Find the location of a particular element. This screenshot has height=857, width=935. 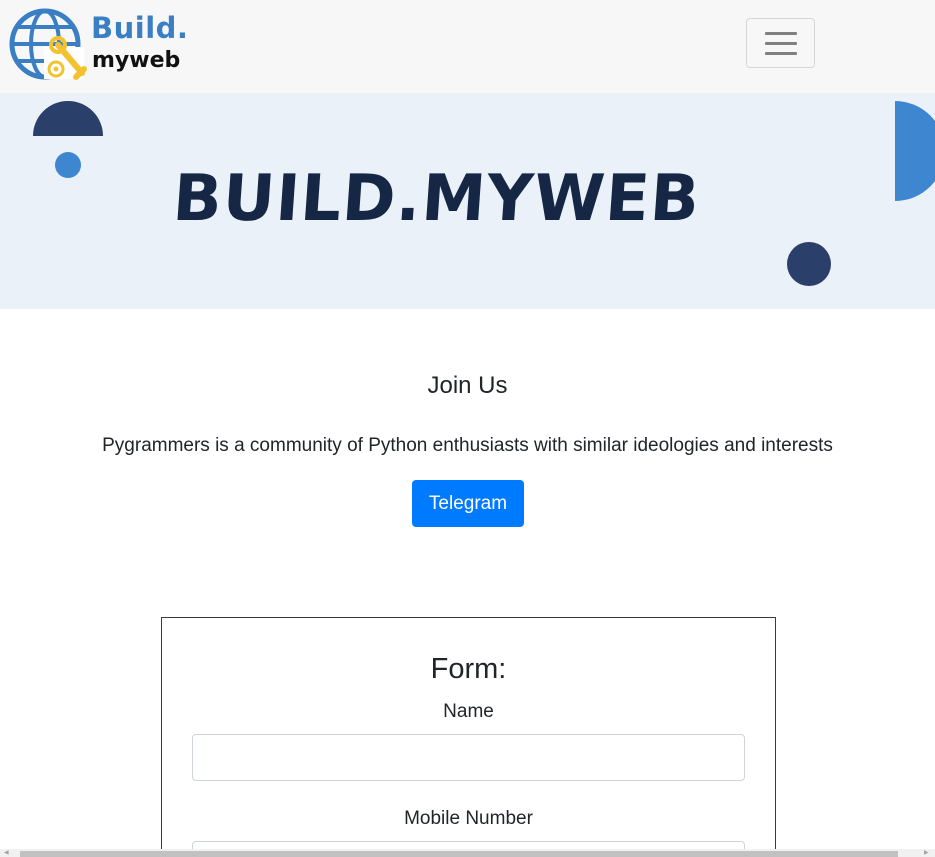

form-title: Form: is located at coordinates (468, 669).